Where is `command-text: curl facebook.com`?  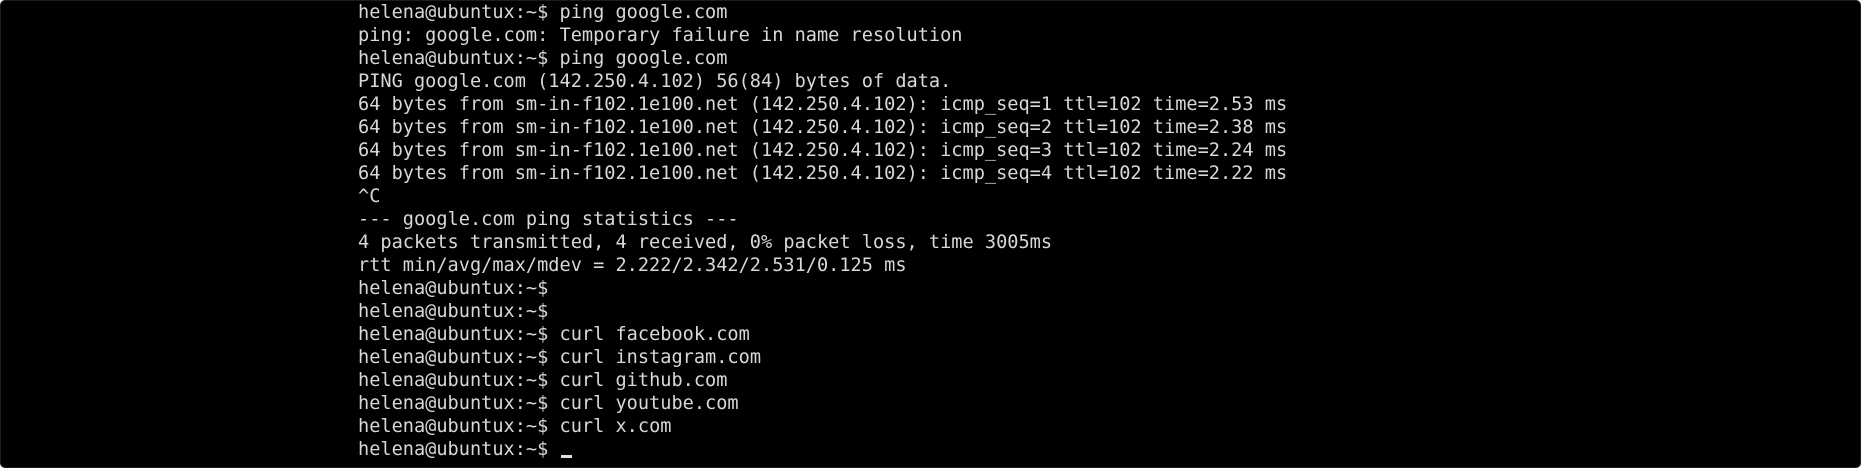 command-text: curl facebook.com is located at coordinates (654, 334).